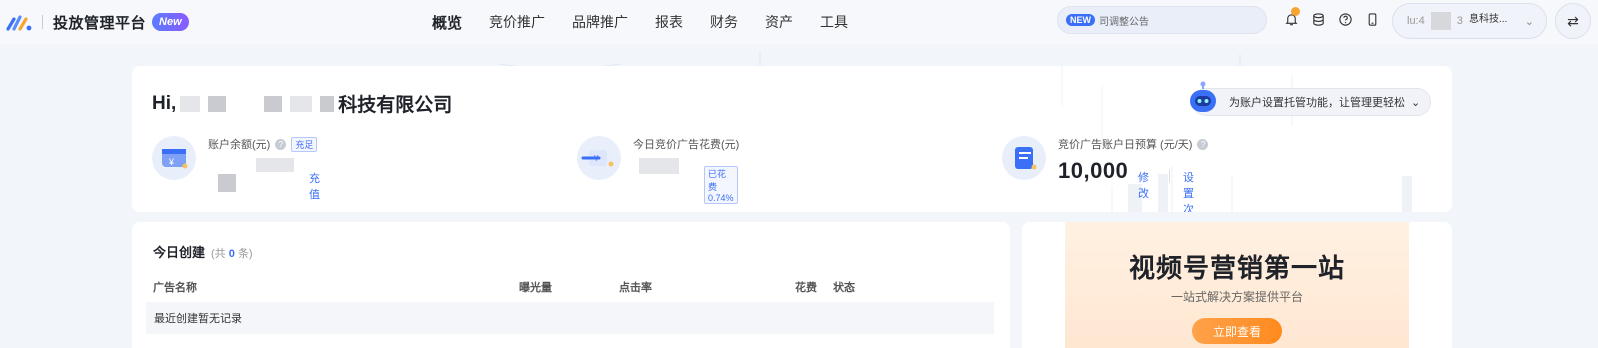  I want to click on next-day-budget-link: 设置次日预算, so click(1188, 190).